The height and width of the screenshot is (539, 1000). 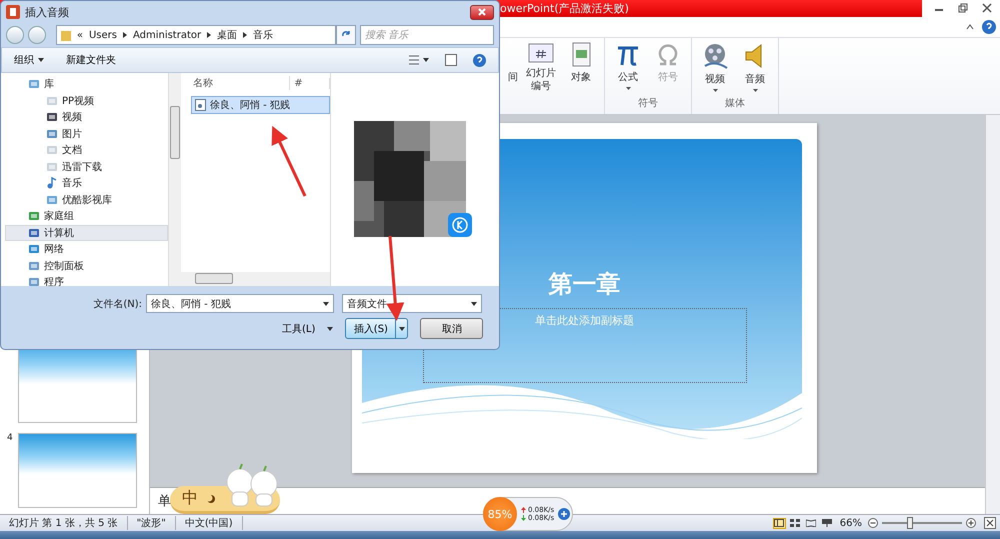 I want to click on tree-item-label: 家庭组, so click(x=59, y=217).